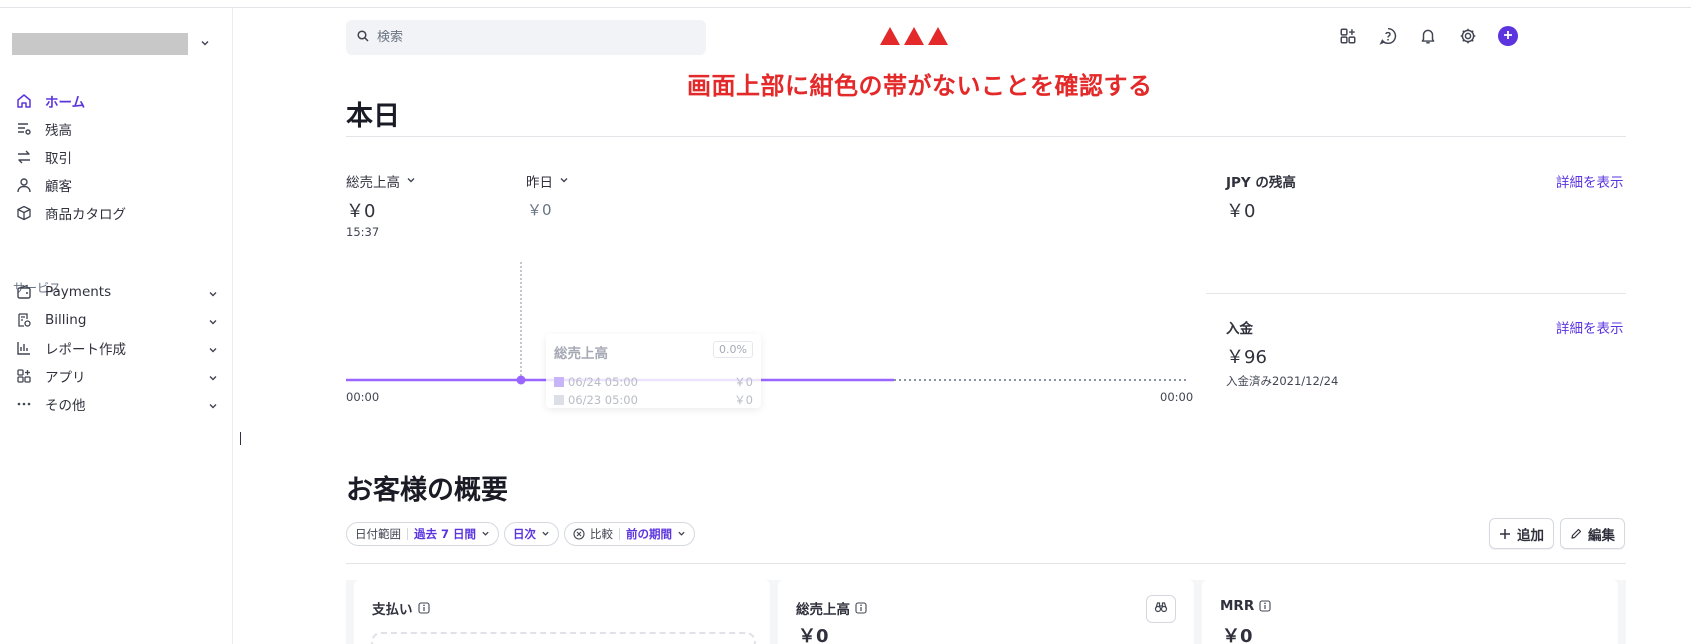 The width and height of the screenshot is (1691, 644). Describe the element at coordinates (1468, 36) in the screenshot. I see `gear-icon` at that location.